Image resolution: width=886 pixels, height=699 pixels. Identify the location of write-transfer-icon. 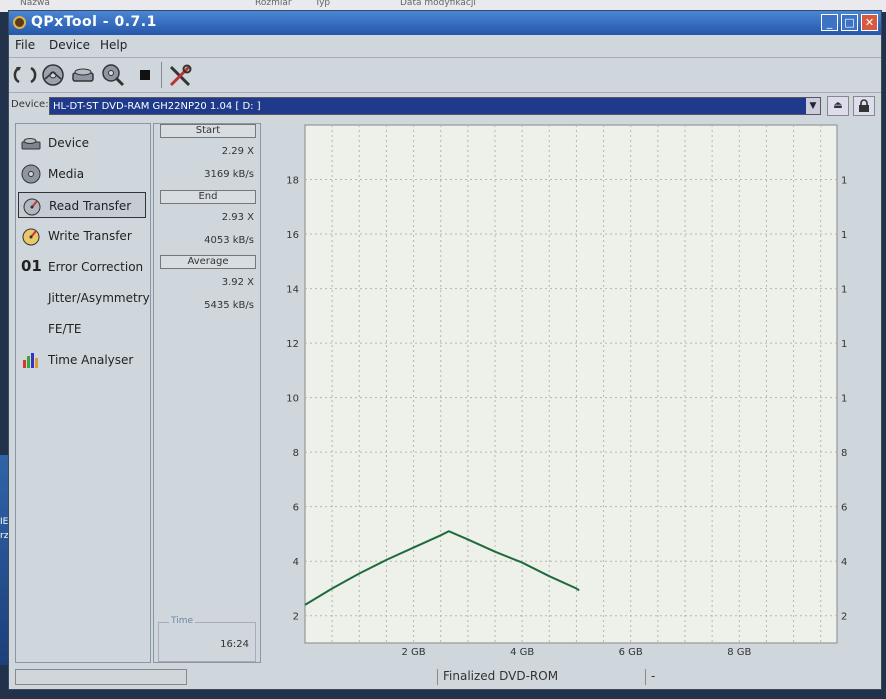
(31, 237).